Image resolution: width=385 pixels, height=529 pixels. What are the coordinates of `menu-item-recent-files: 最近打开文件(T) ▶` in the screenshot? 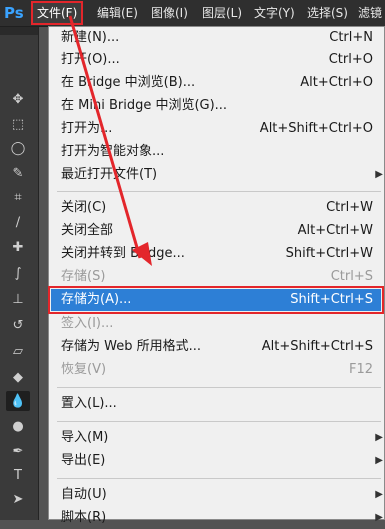 It's located at (217, 175).